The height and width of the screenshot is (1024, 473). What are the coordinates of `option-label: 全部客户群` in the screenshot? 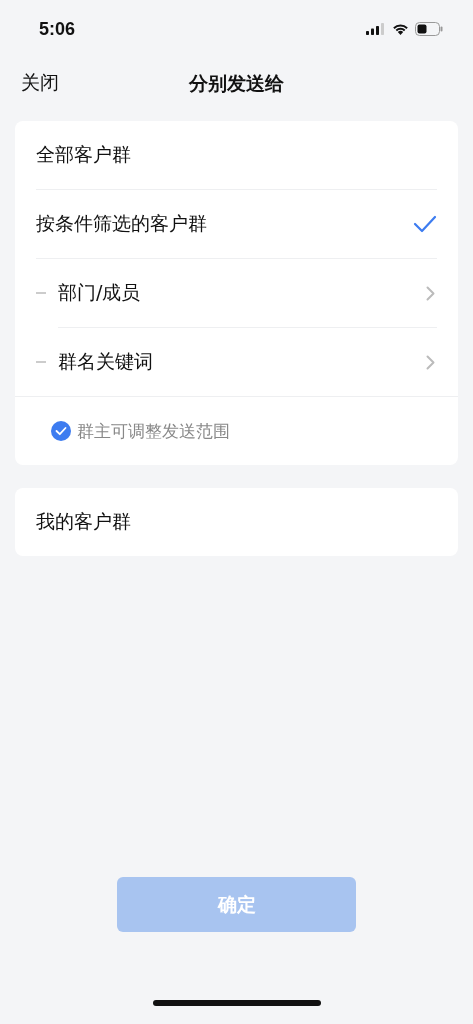 It's located at (84, 154).